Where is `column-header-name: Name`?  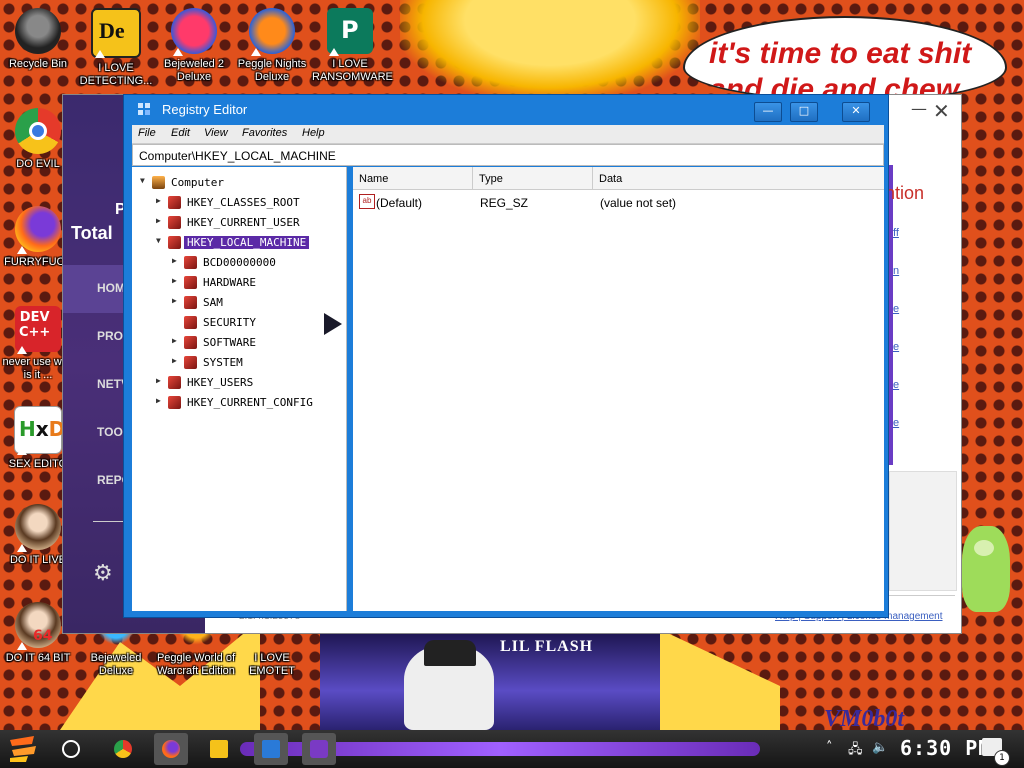 column-header-name: Name is located at coordinates (413, 178).